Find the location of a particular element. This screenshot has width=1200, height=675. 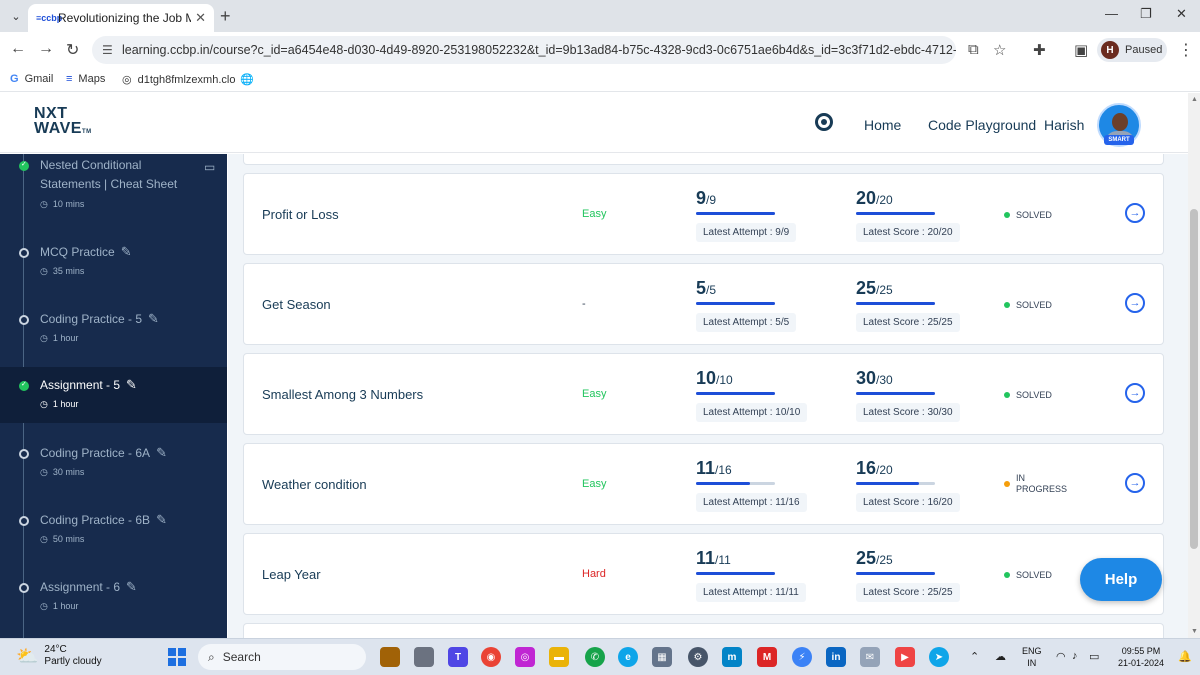

file-explorer-icon: ▬ is located at coordinates (559, 657).